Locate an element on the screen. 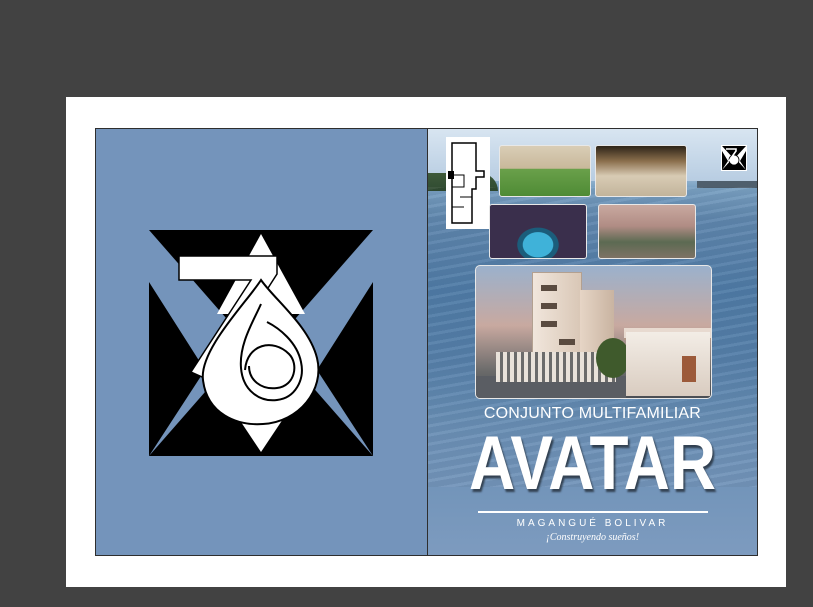 The width and height of the screenshot is (813, 607). floorplan-icon is located at coordinates (468, 183).